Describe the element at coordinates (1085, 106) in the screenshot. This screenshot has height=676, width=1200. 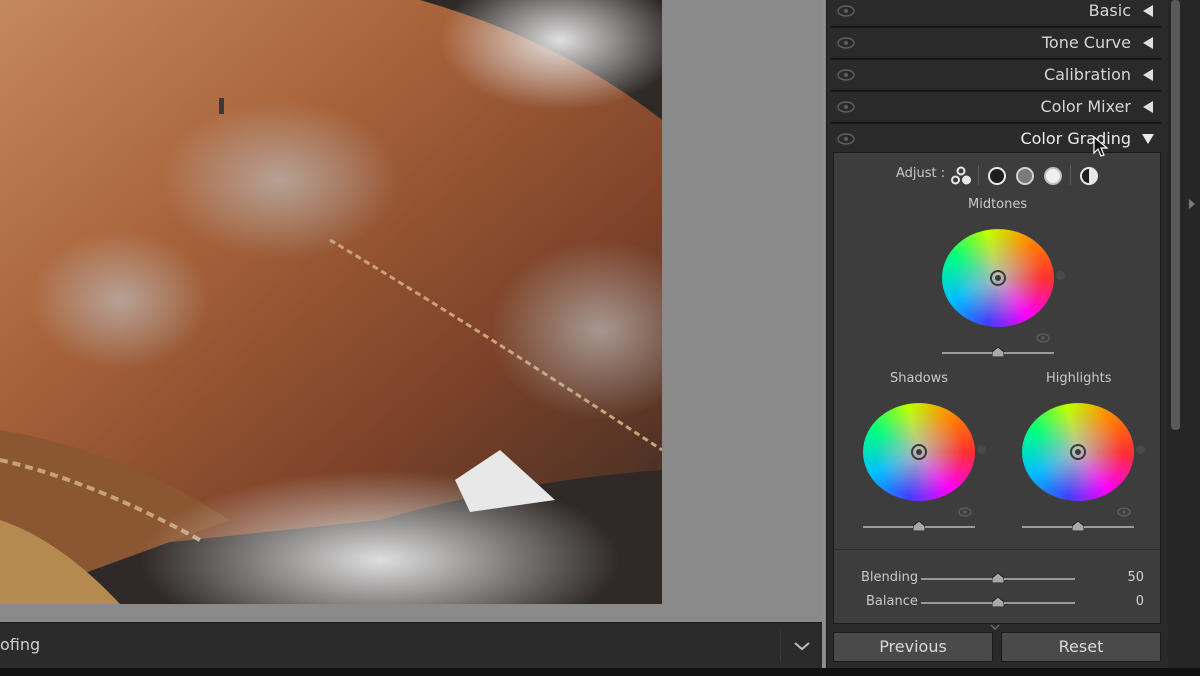
I see `panel-title: Color Mixer` at that location.